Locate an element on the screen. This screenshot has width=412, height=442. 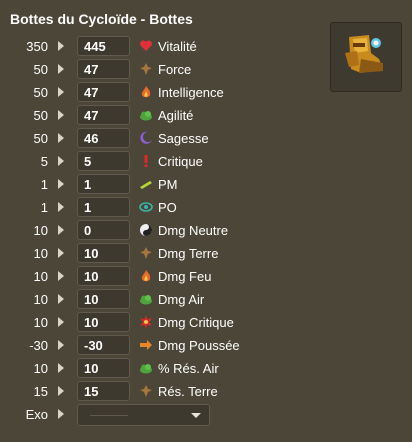
stat-label: Intelligence is located at coordinates (191, 92).